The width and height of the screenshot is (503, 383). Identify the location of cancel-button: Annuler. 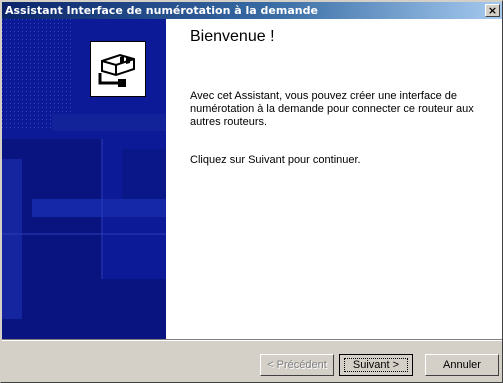
(462, 365).